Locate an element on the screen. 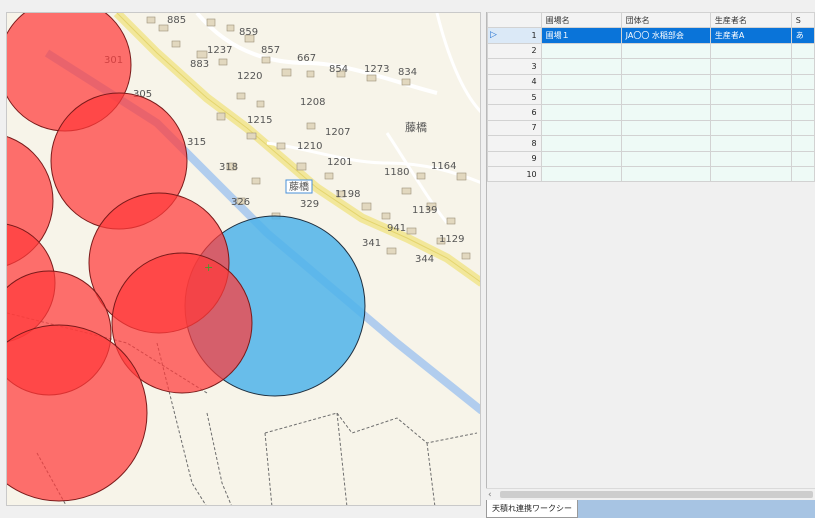  map-label-315: 315 is located at coordinates (196, 142).